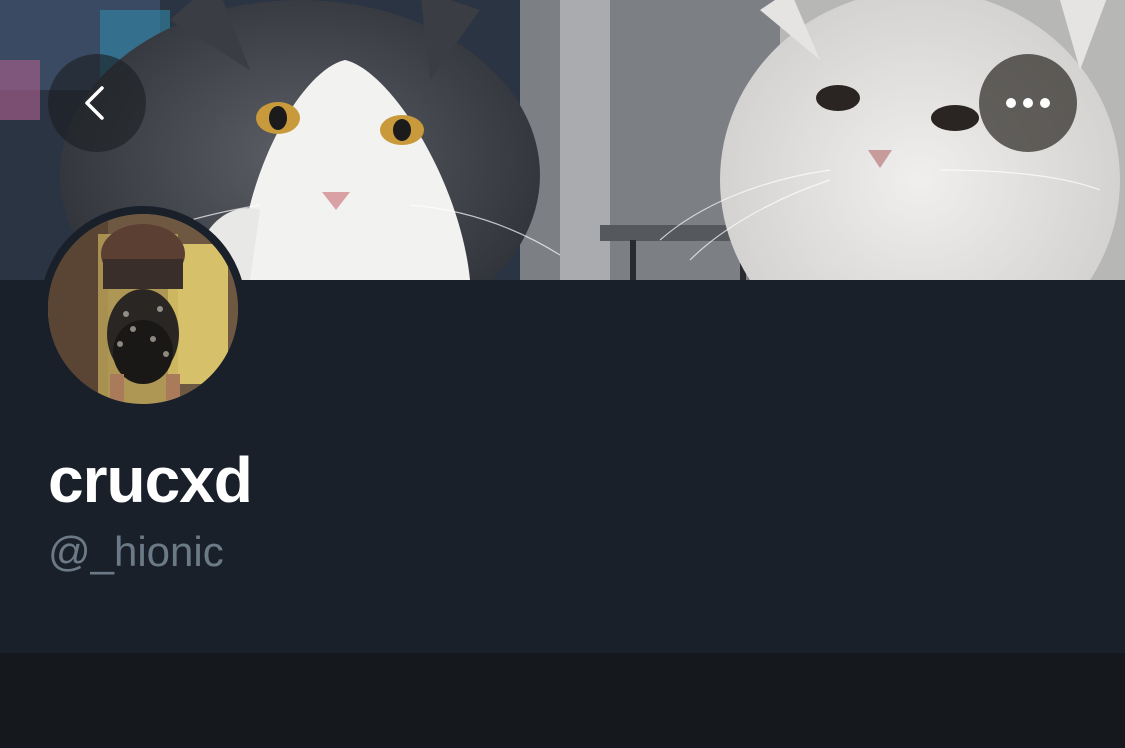 This screenshot has width=1125, height=748. What do you see at coordinates (136, 551) in the screenshot?
I see `username-handle: @_hionic` at bounding box center [136, 551].